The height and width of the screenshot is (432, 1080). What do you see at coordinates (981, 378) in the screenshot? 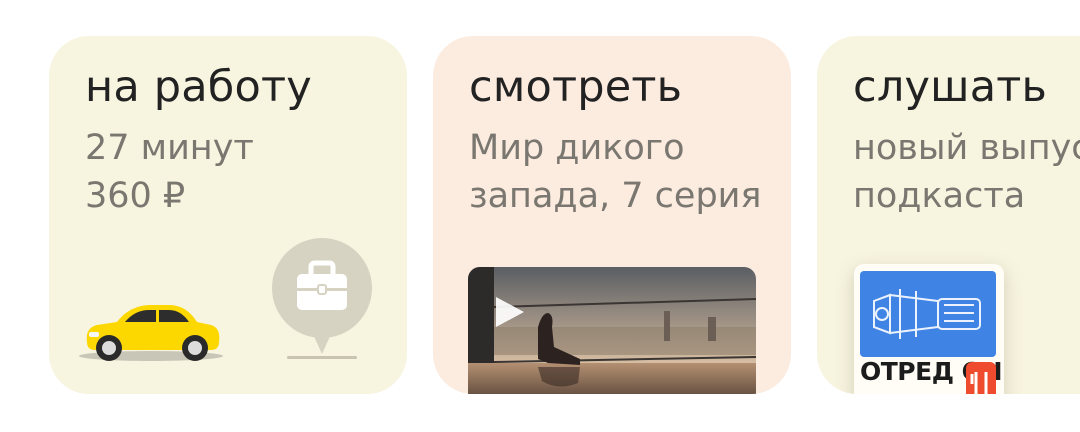
I see `podcast-logo-mark` at bounding box center [981, 378].